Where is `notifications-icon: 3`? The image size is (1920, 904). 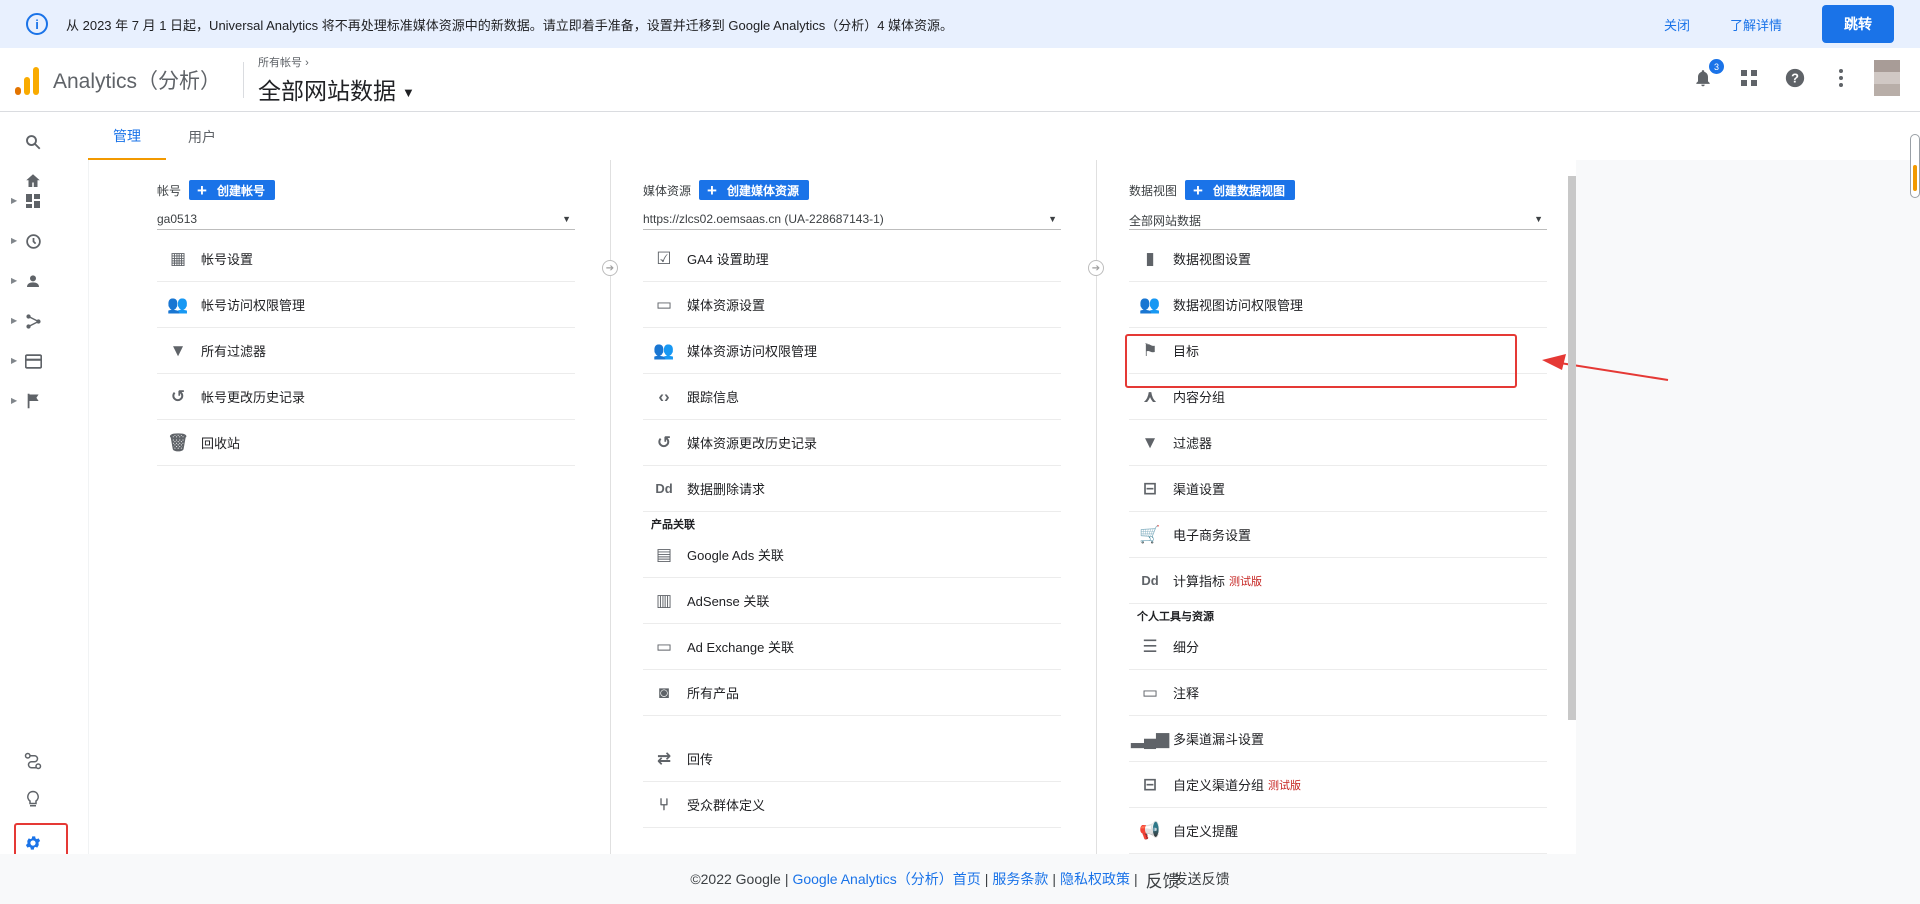
notifications-icon: 3 is located at coordinates (1707, 75).